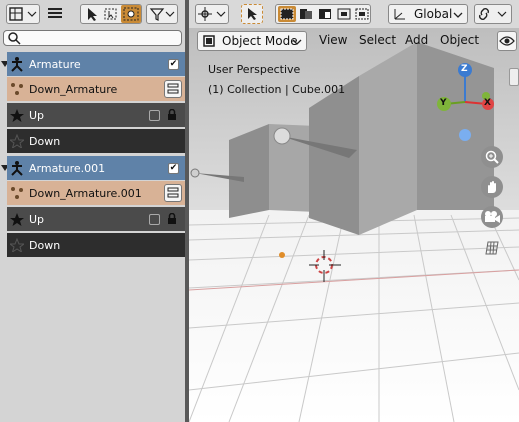 The width and height of the screenshot is (519, 422). Describe the element at coordinates (92, 38) in the screenshot. I see `outliner-search-input` at that location.